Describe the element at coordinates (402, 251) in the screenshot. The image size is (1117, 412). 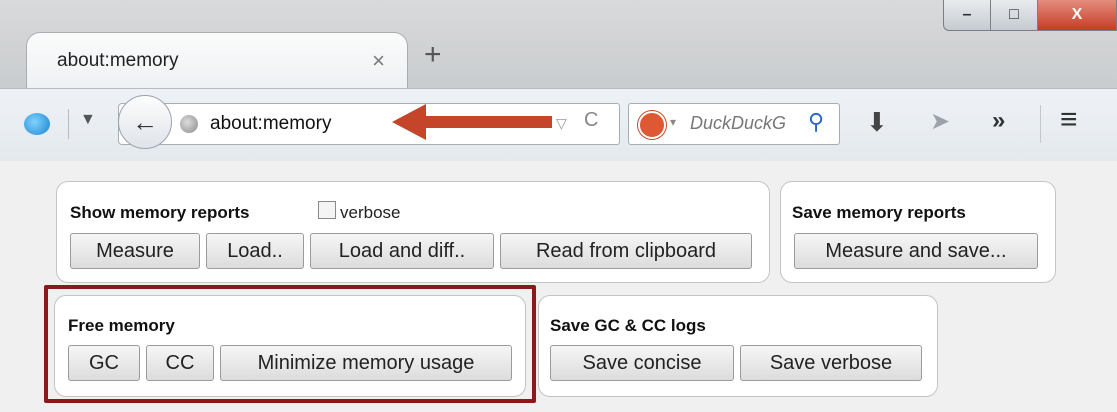
I see `load-and-diff-button: Load and diff..` at that location.